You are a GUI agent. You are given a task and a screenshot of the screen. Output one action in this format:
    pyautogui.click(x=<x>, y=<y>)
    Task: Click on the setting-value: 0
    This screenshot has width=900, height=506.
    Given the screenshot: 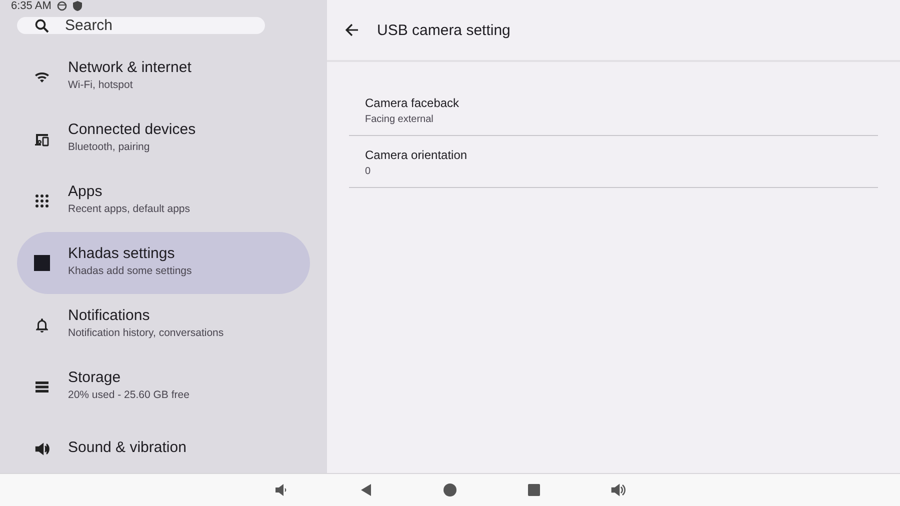 What is the action you would take?
    pyautogui.click(x=368, y=171)
    